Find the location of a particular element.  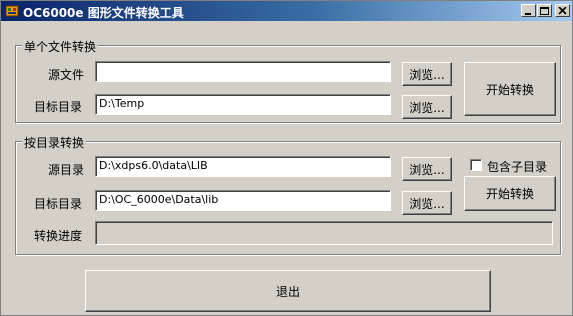

minimize-icon is located at coordinates (528, 14).